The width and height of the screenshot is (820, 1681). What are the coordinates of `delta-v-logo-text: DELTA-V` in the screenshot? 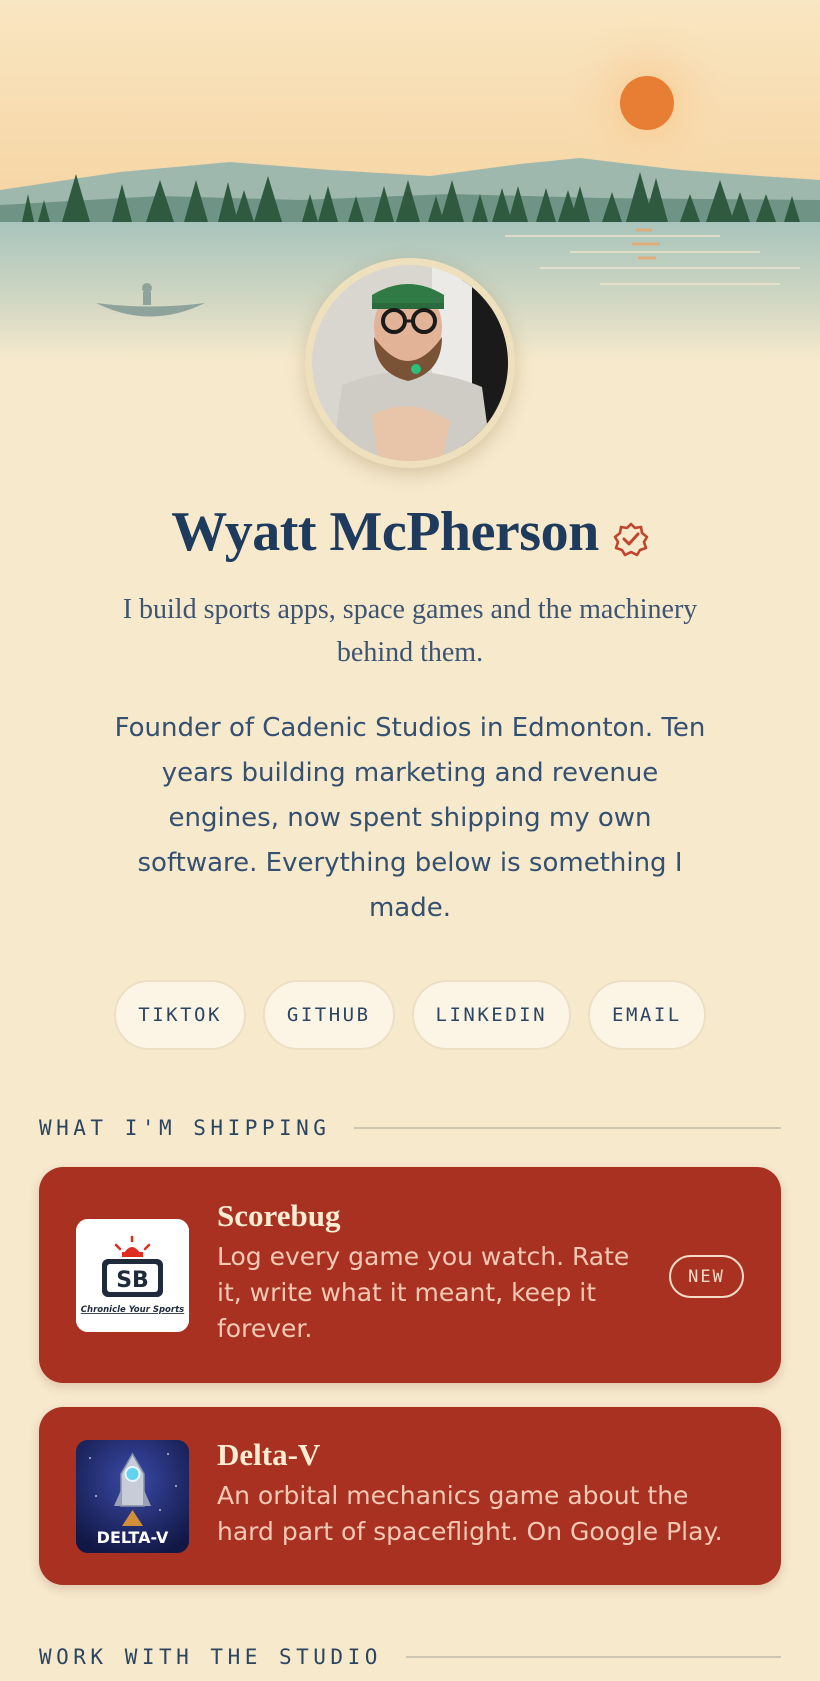 It's located at (133, 1537).